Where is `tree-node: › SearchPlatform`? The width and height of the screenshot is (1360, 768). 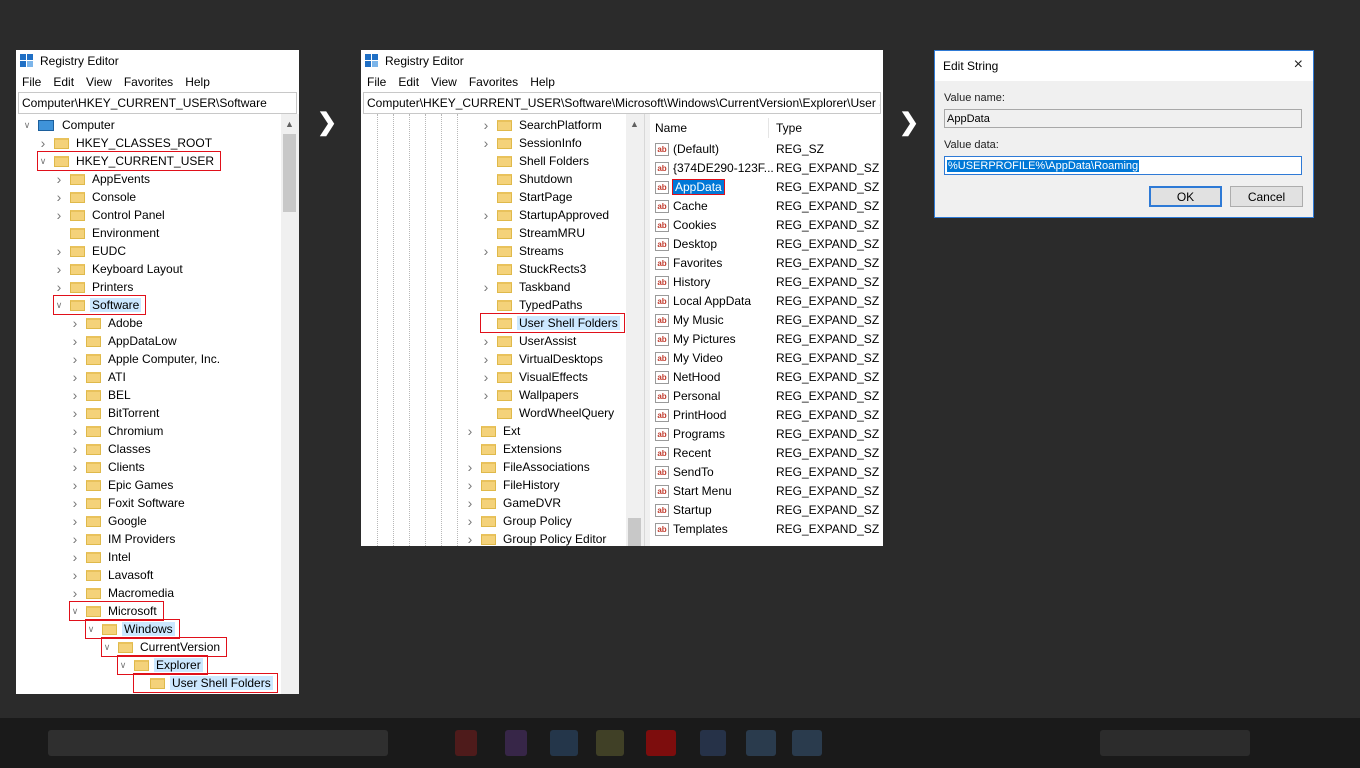
tree-node: › SearchPlatform is located at coordinates (542, 125).